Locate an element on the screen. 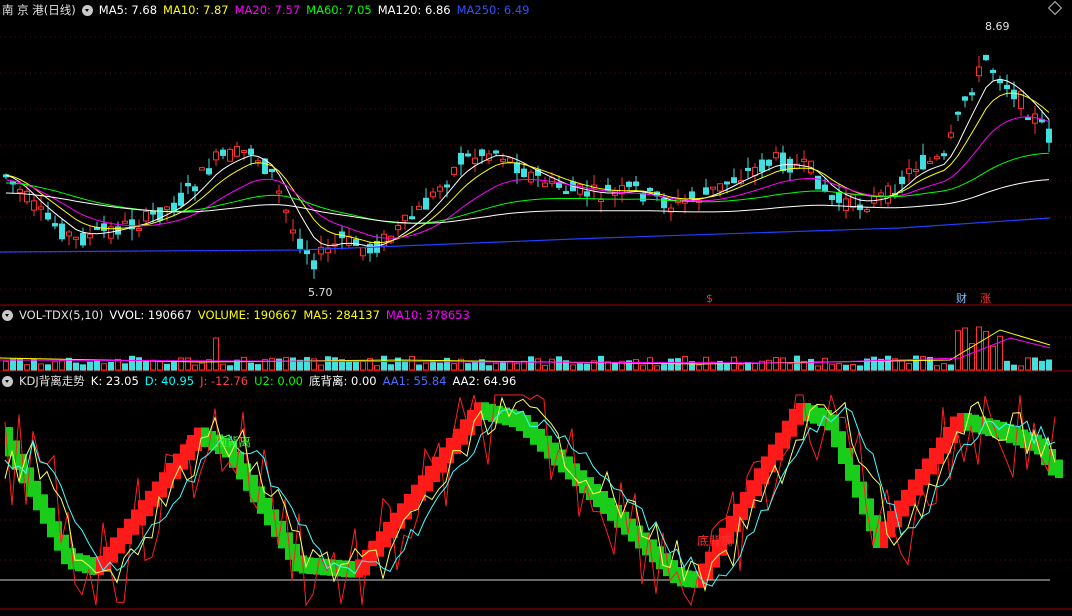 Image resolution: width=1072 pixels, height=616 pixels. ma250-line is located at coordinates (525, 235).